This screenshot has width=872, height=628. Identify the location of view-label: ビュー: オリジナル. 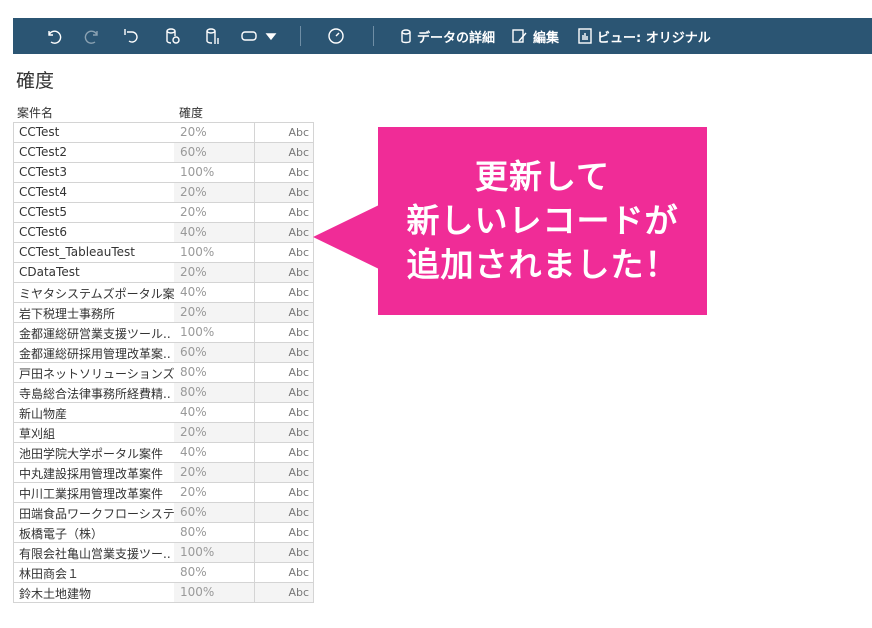
(654, 38).